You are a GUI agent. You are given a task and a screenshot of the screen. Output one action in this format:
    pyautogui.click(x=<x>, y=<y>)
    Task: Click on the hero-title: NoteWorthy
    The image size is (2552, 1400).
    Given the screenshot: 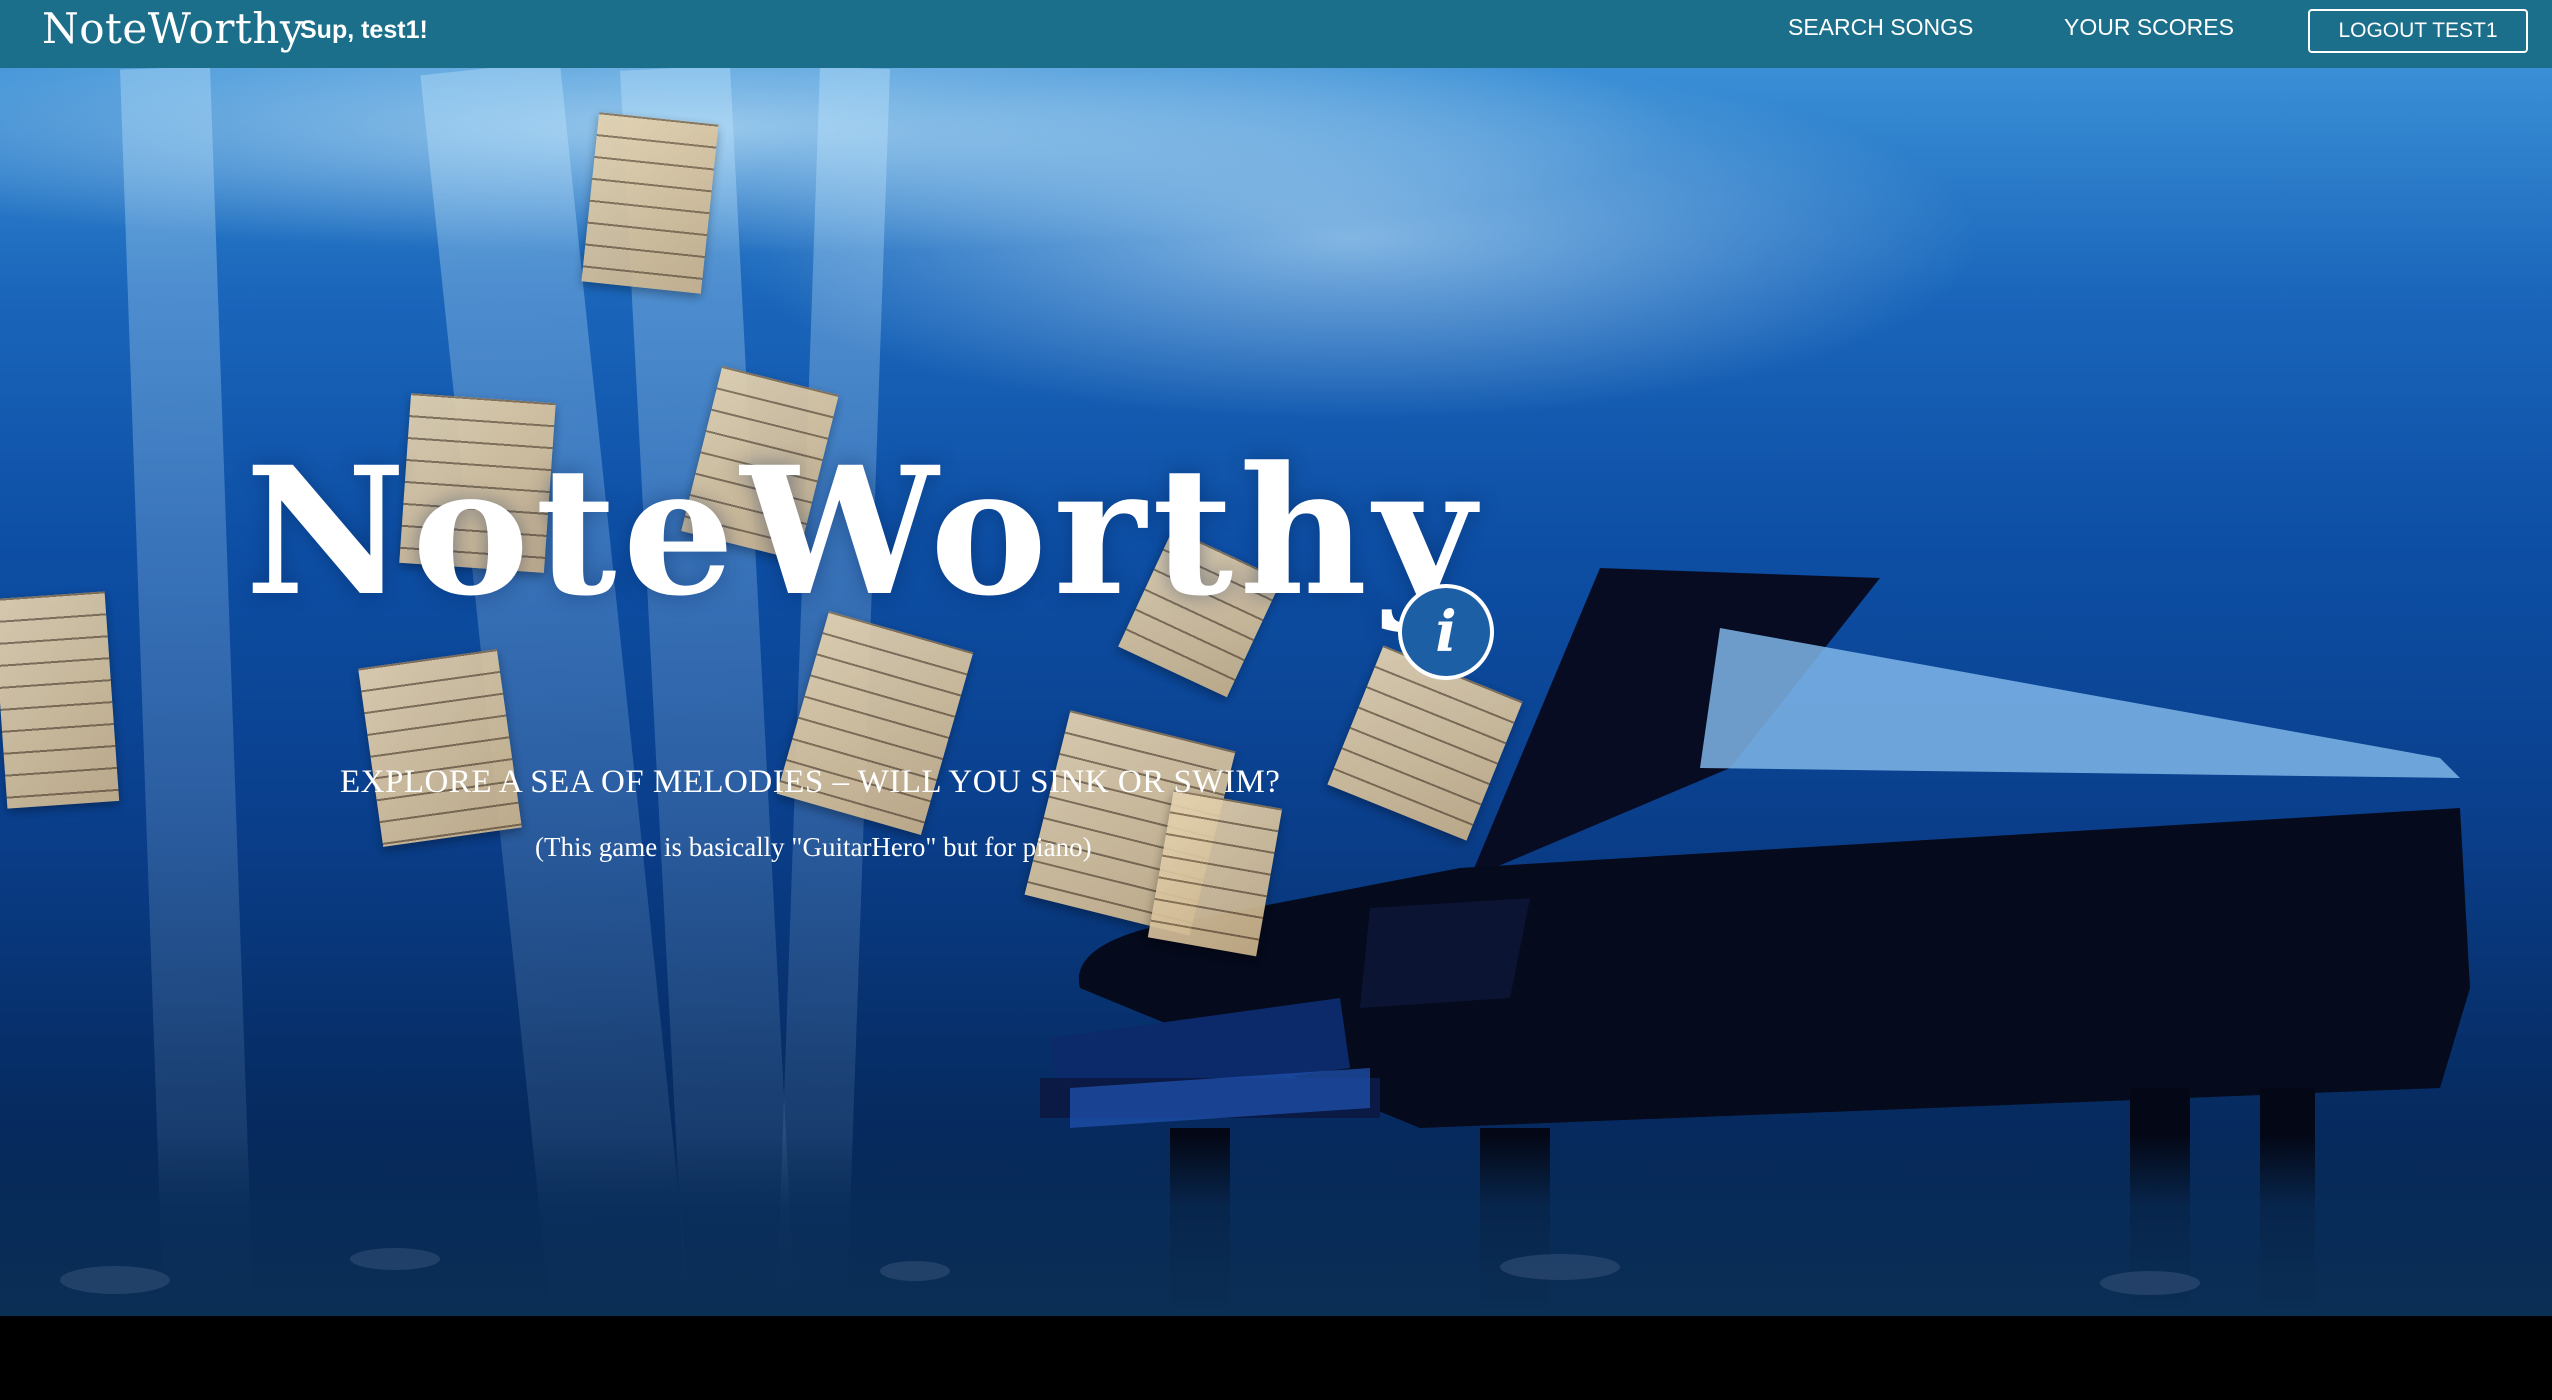 What is the action you would take?
    pyautogui.click(x=863, y=531)
    